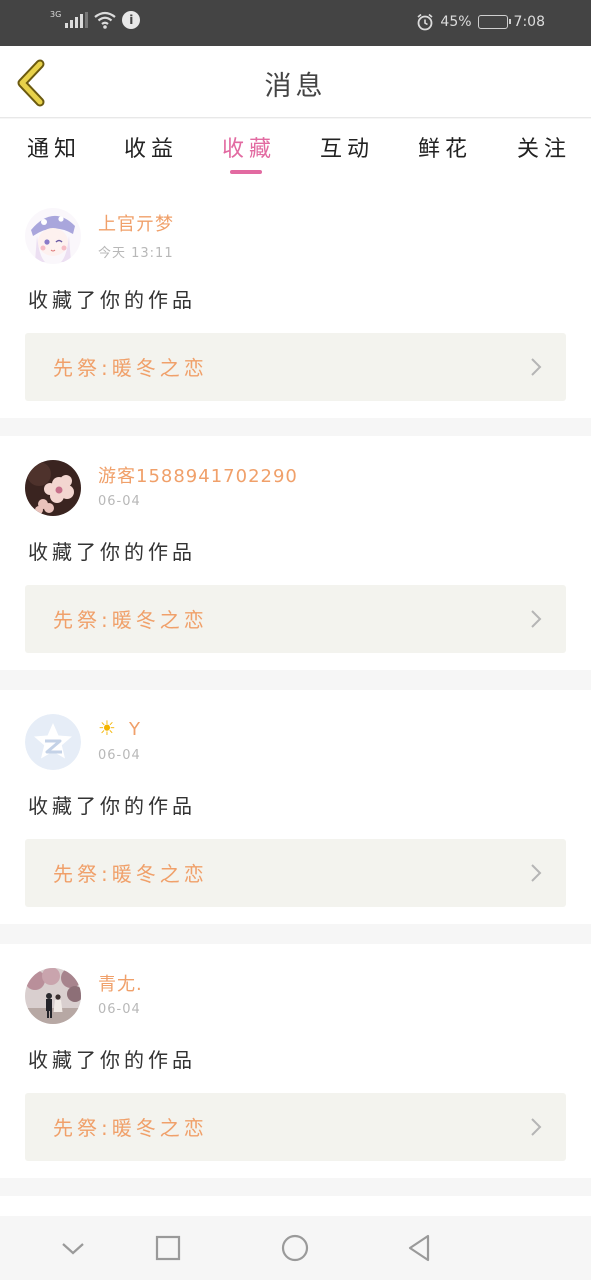  I want to click on tab-earnings: 收益, so click(151, 147).